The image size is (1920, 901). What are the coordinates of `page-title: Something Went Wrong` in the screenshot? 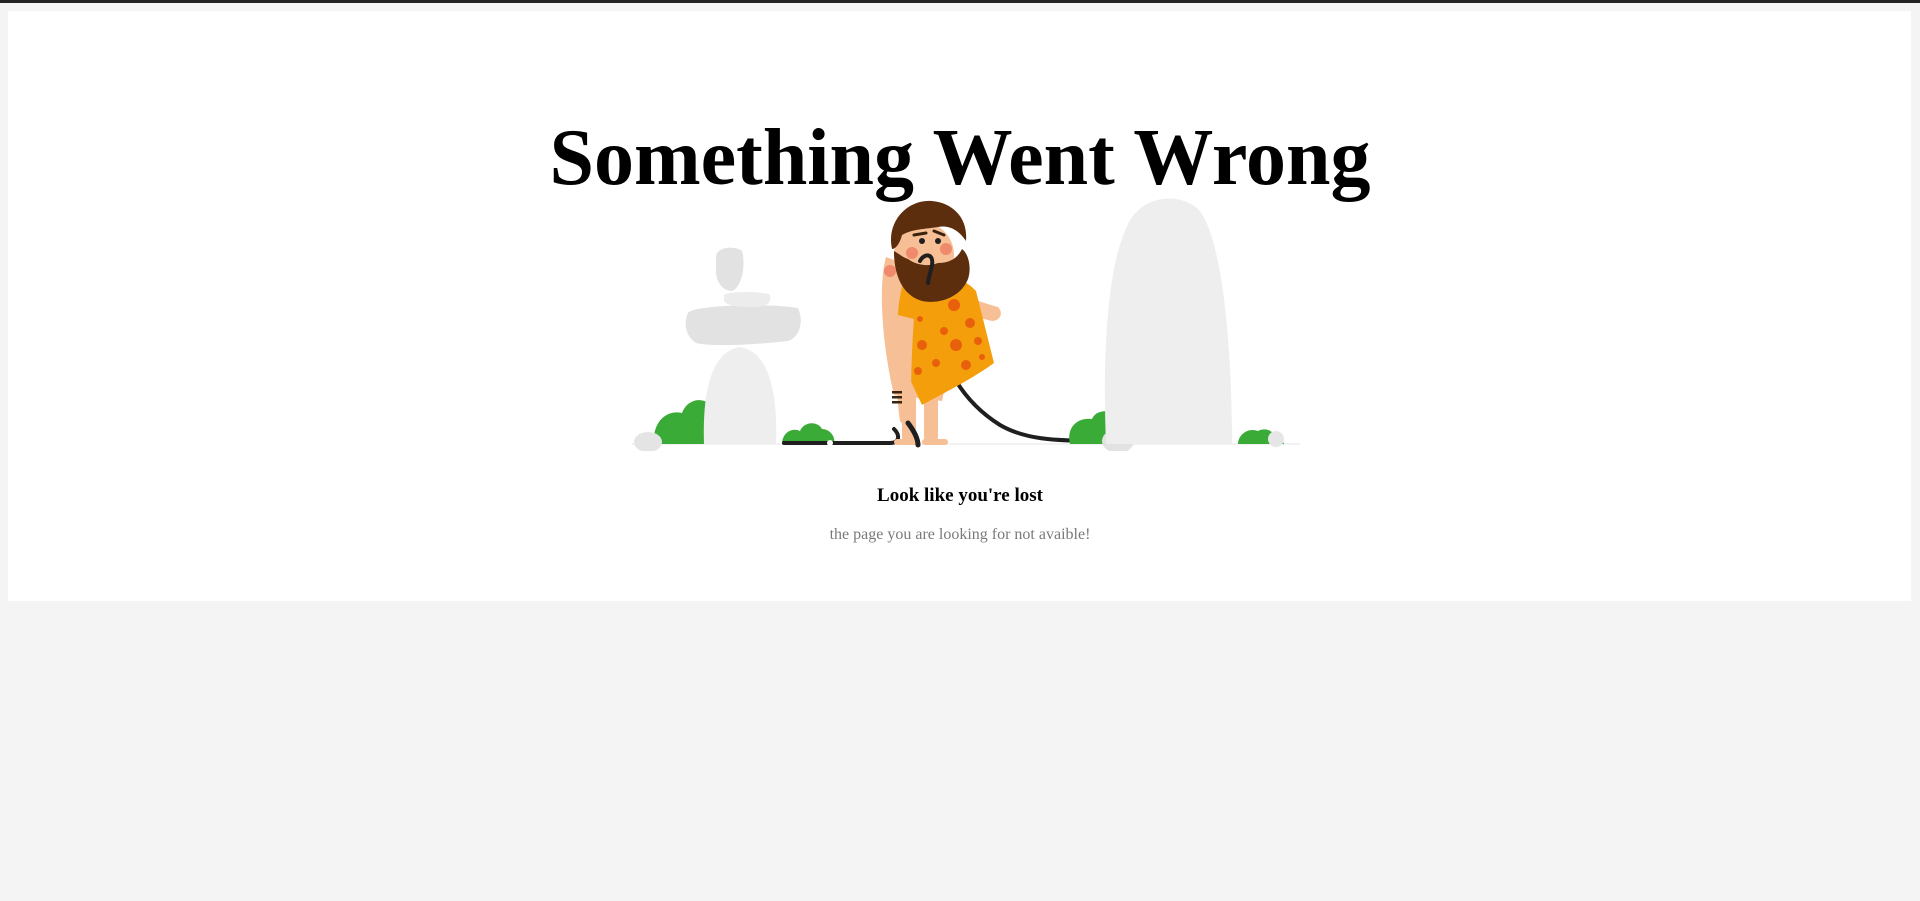 It's located at (960, 158).